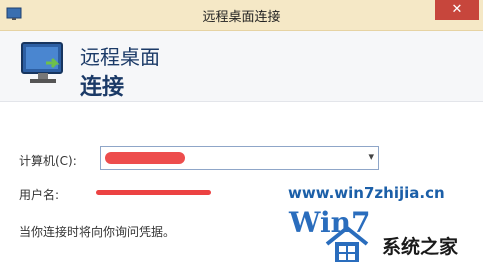  Describe the element at coordinates (420, 247) in the screenshot. I see `watermark-site-name: 系统之家` at that location.